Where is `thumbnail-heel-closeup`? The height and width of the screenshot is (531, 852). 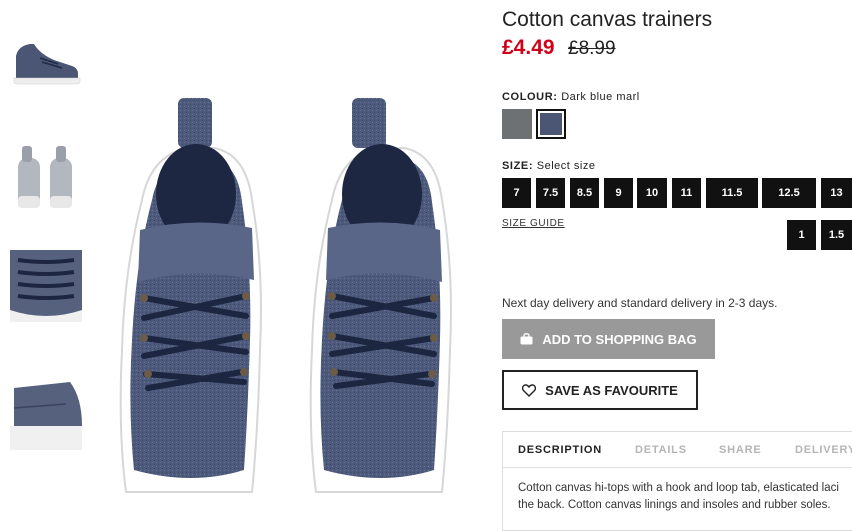 thumbnail-heel-closeup is located at coordinates (46, 414).